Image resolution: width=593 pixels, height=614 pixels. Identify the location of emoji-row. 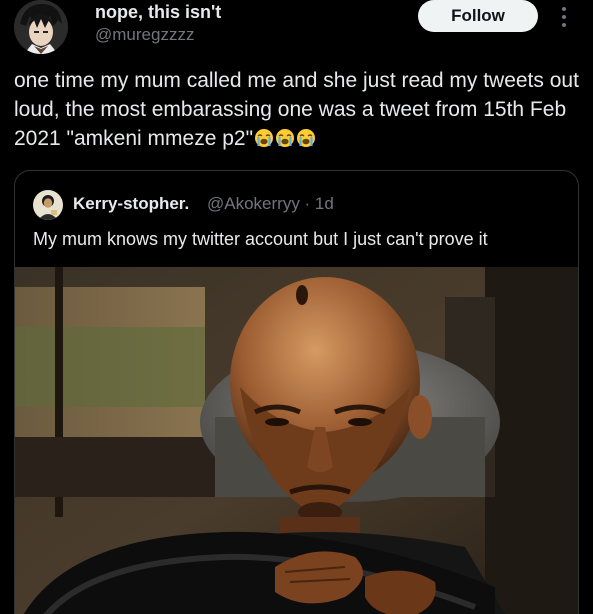
(284, 138).